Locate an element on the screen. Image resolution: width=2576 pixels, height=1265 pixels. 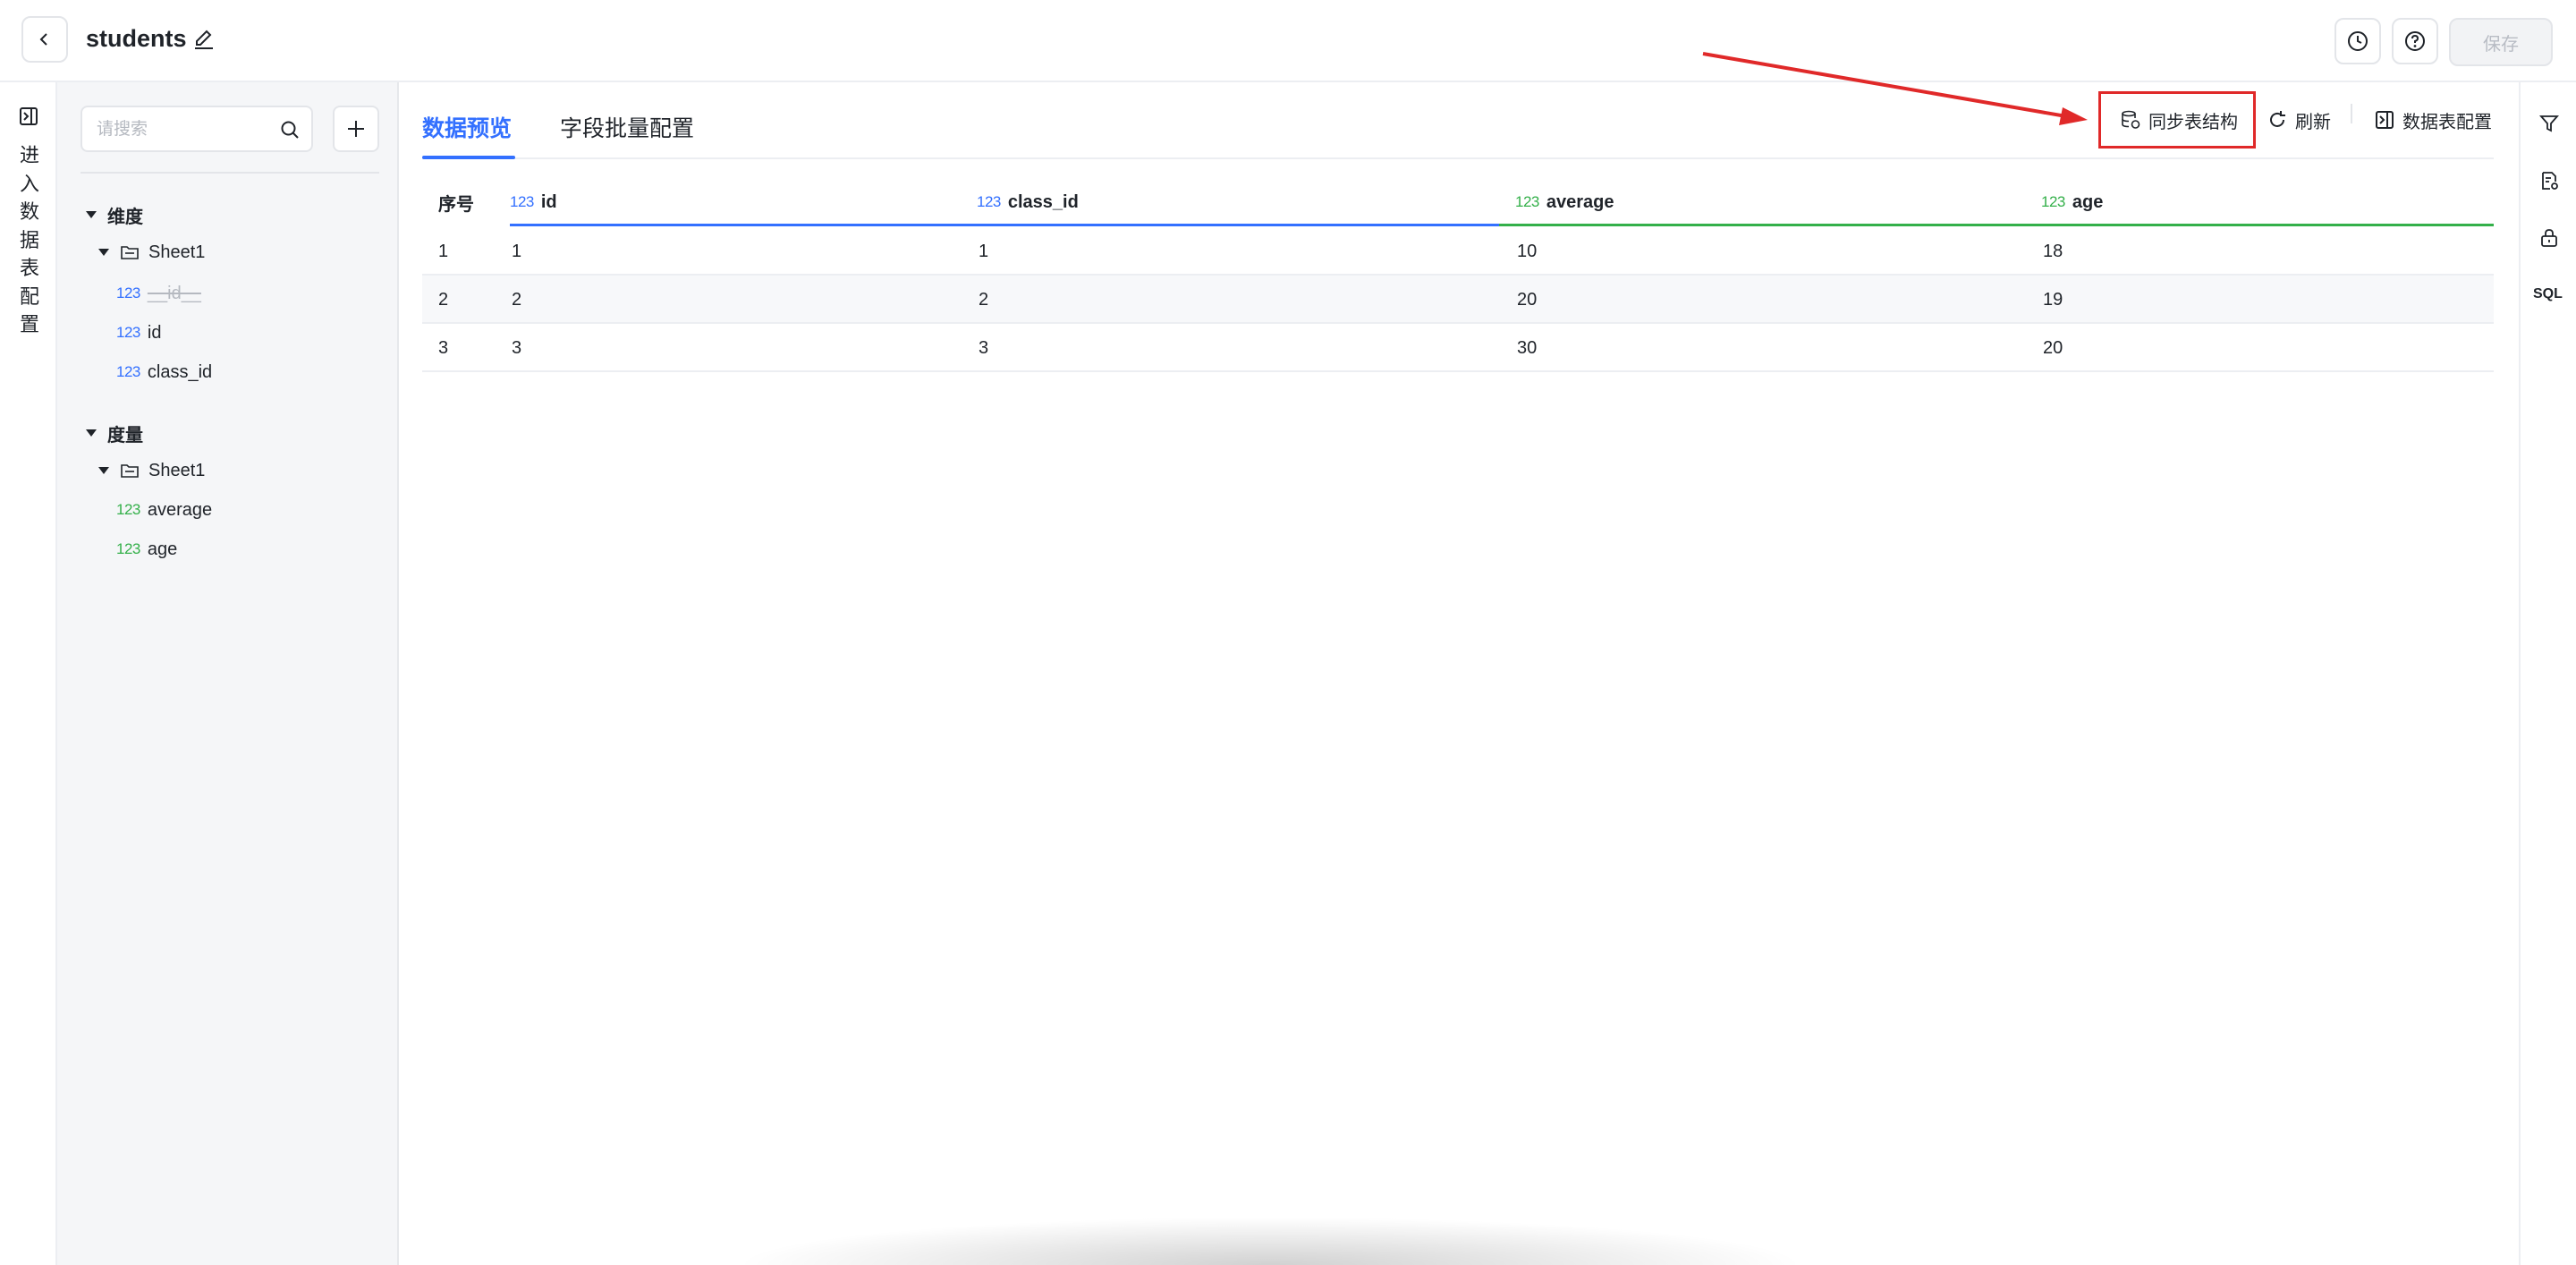
table-cell: 10 is located at coordinates (1527, 251).